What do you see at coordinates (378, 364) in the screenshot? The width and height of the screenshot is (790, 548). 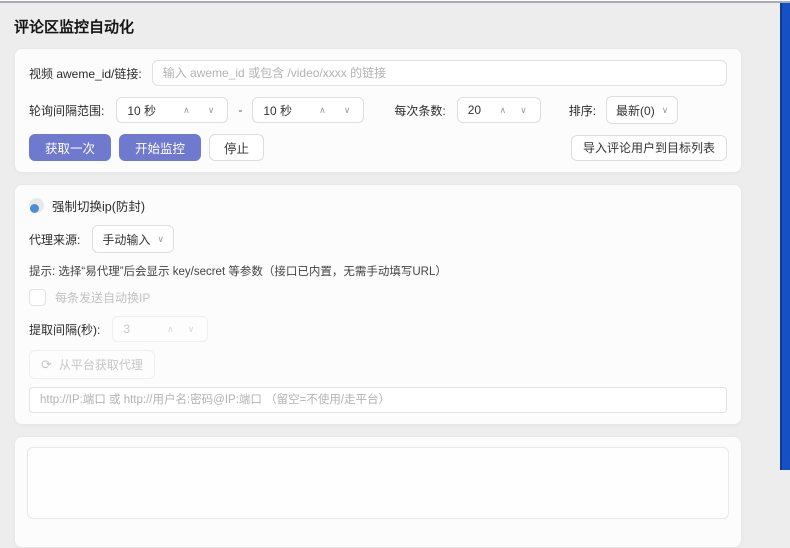 I see `fetch-proxy-row: ⟳ 从平台获取代理` at bounding box center [378, 364].